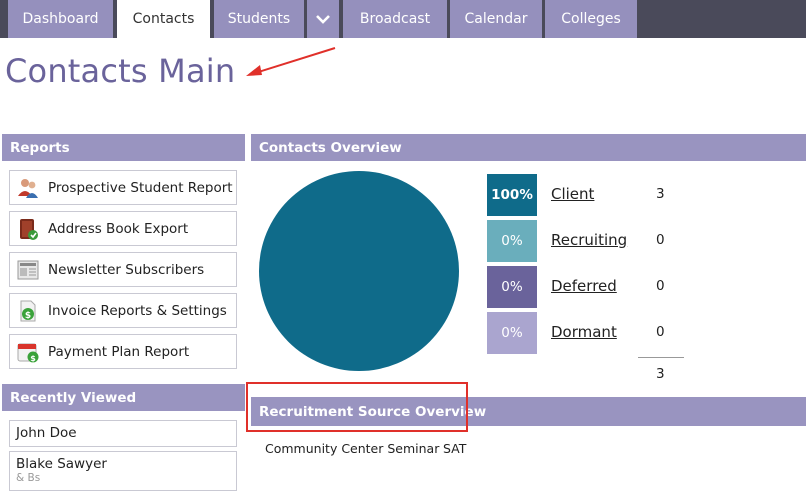 The height and width of the screenshot is (492, 806). I want to click on tab-calendar: Calendar, so click(496, 19).